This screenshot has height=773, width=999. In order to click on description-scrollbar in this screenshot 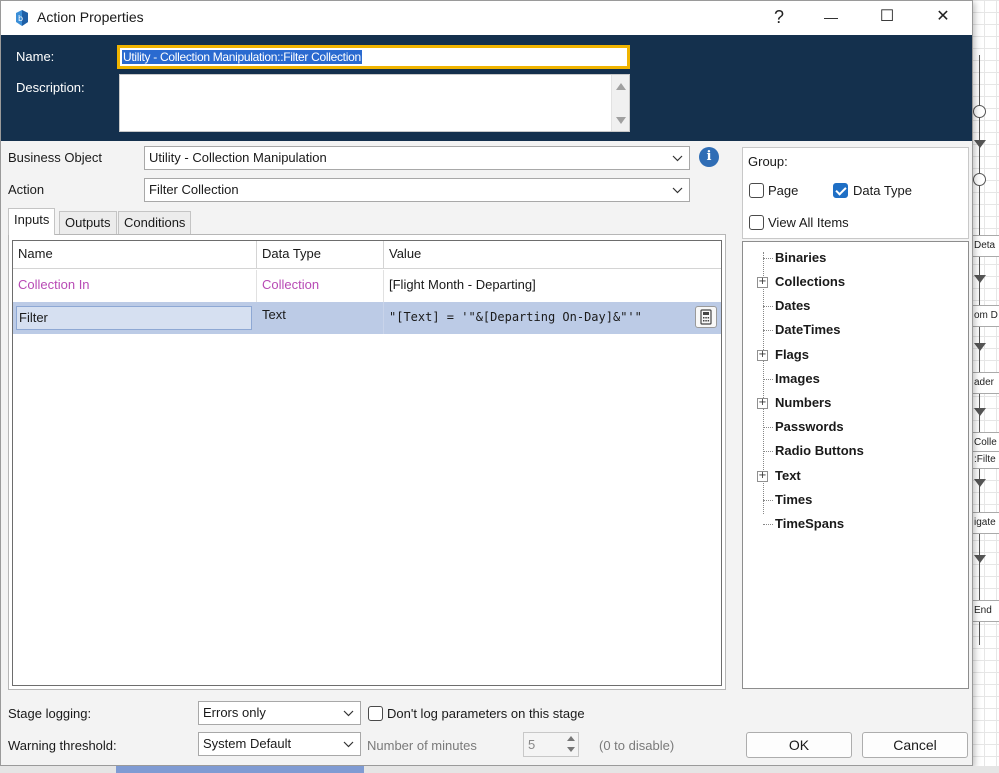, I will do `click(620, 103)`.